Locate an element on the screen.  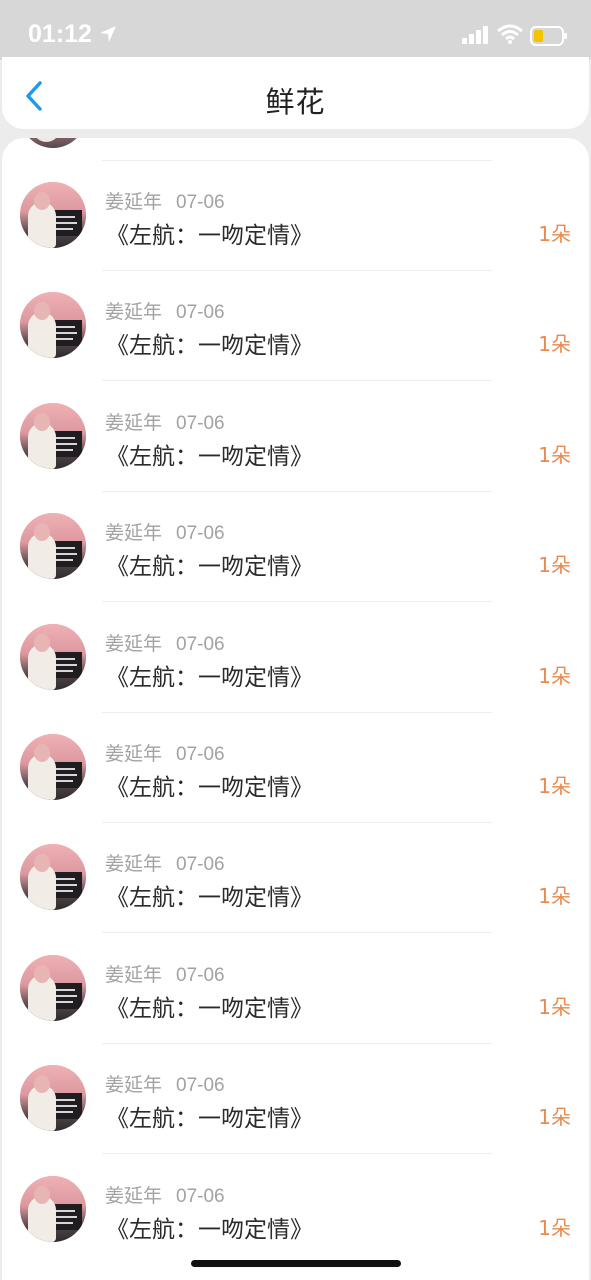
battery-icon is located at coordinates (548, 36).